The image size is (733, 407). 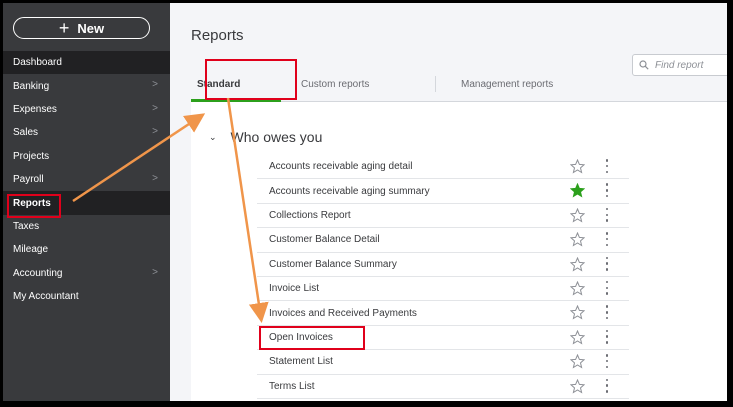 What do you see at coordinates (443, 191) in the screenshot?
I see `report-row: Accounts receivable aging summary` at bounding box center [443, 191].